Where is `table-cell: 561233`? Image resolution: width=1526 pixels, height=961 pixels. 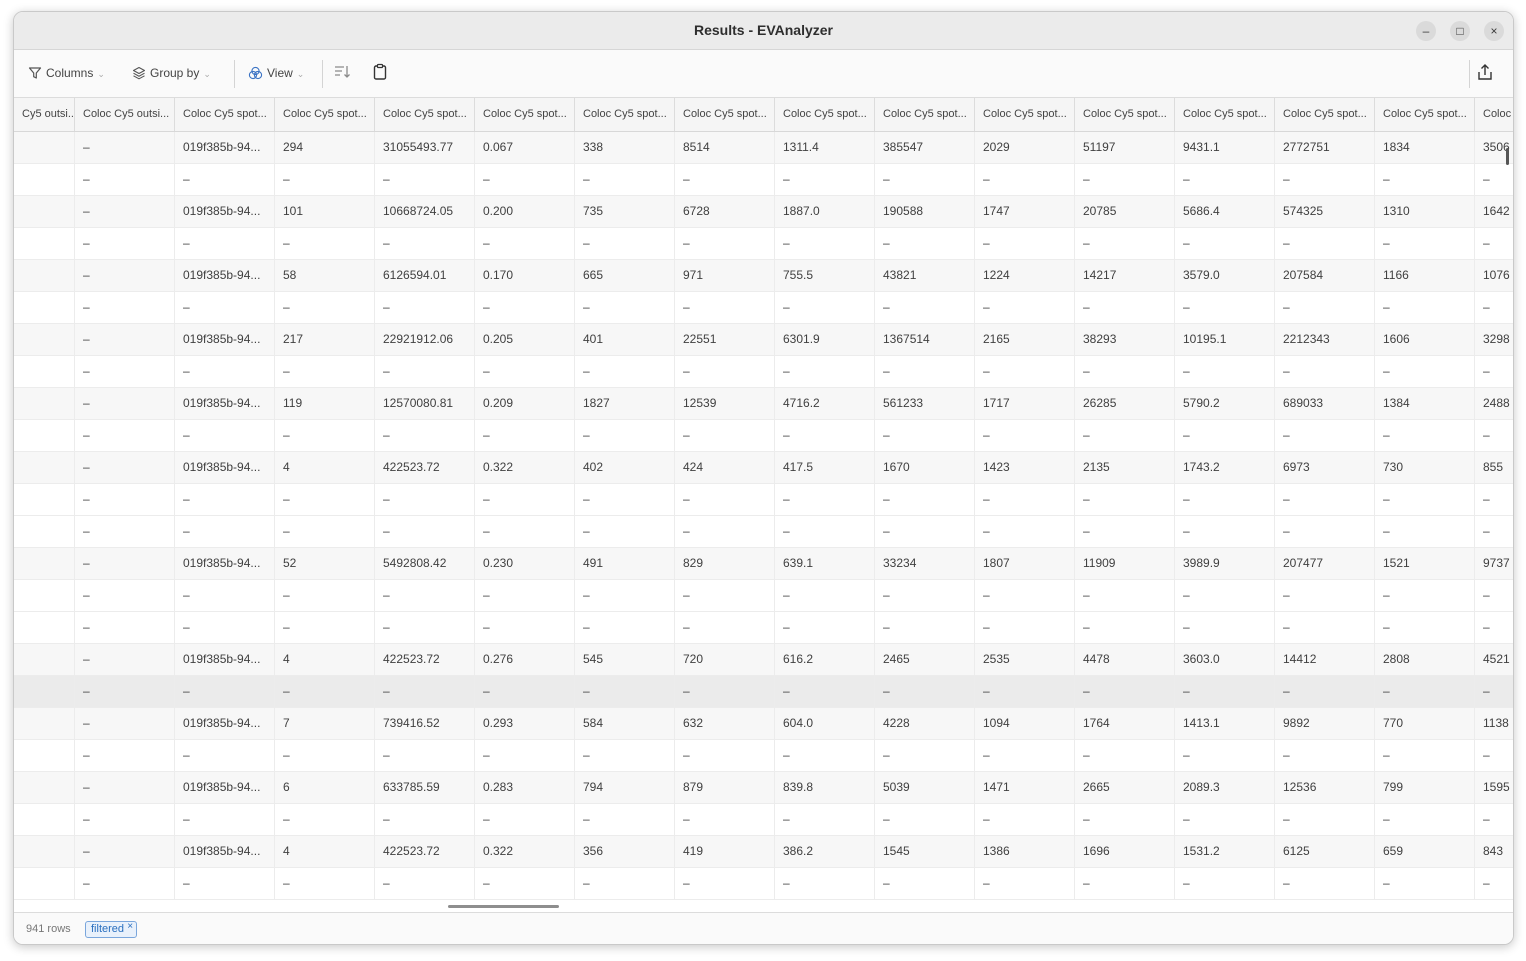 table-cell: 561233 is located at coordinates (925, 403).